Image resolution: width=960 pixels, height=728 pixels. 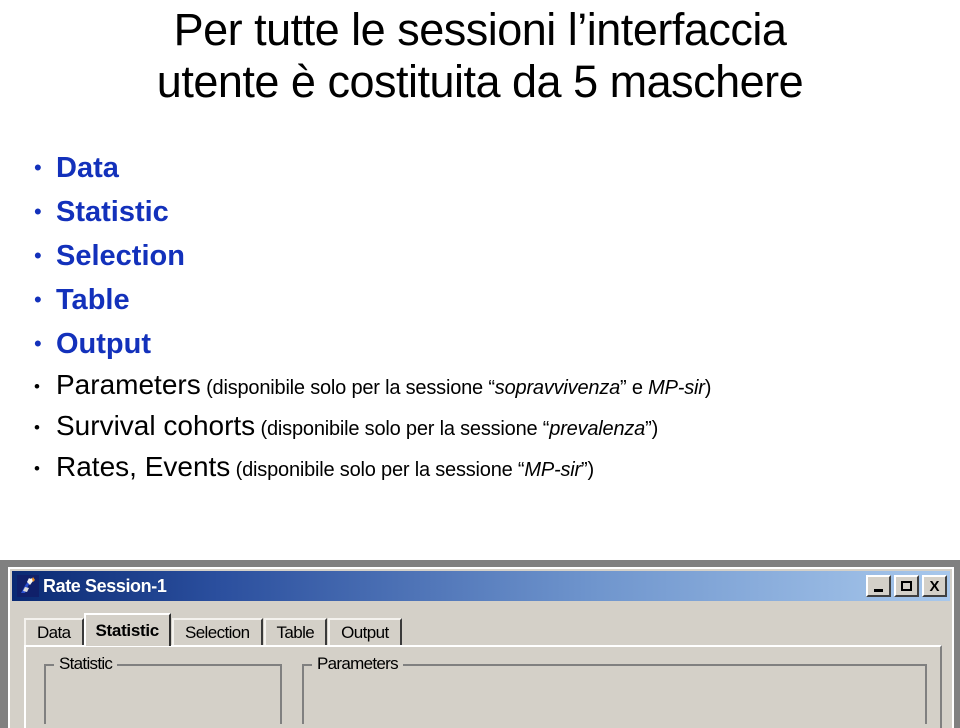 What do you see at coordinates (481, 586) in the screenshot?
I see `window-title-bar: Rate Session-1 X` at bounding box center [481, 586].